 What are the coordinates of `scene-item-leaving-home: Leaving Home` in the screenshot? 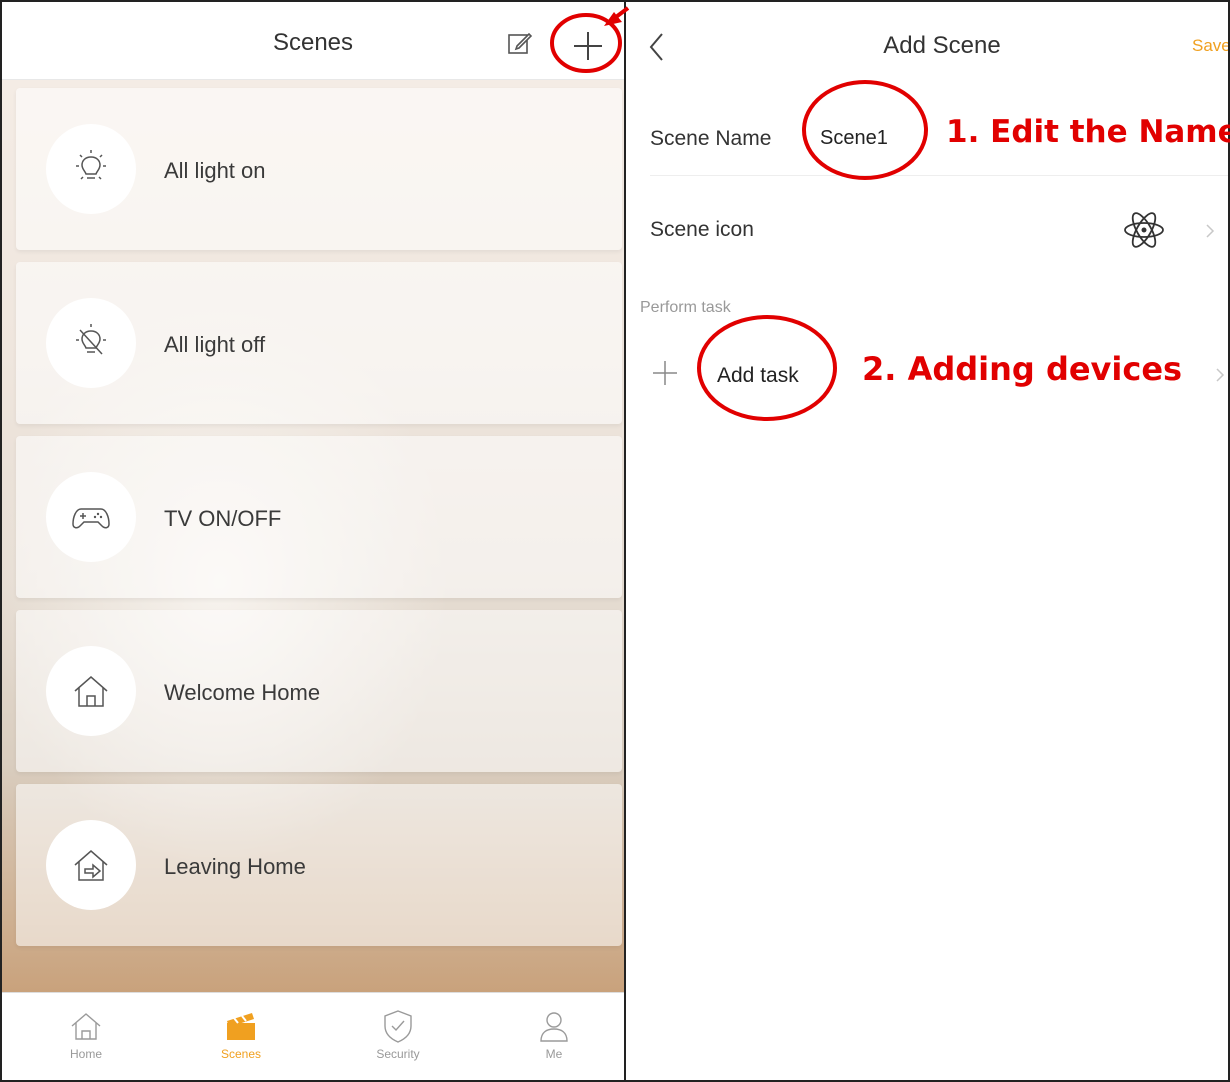 It's located at (319, 865).